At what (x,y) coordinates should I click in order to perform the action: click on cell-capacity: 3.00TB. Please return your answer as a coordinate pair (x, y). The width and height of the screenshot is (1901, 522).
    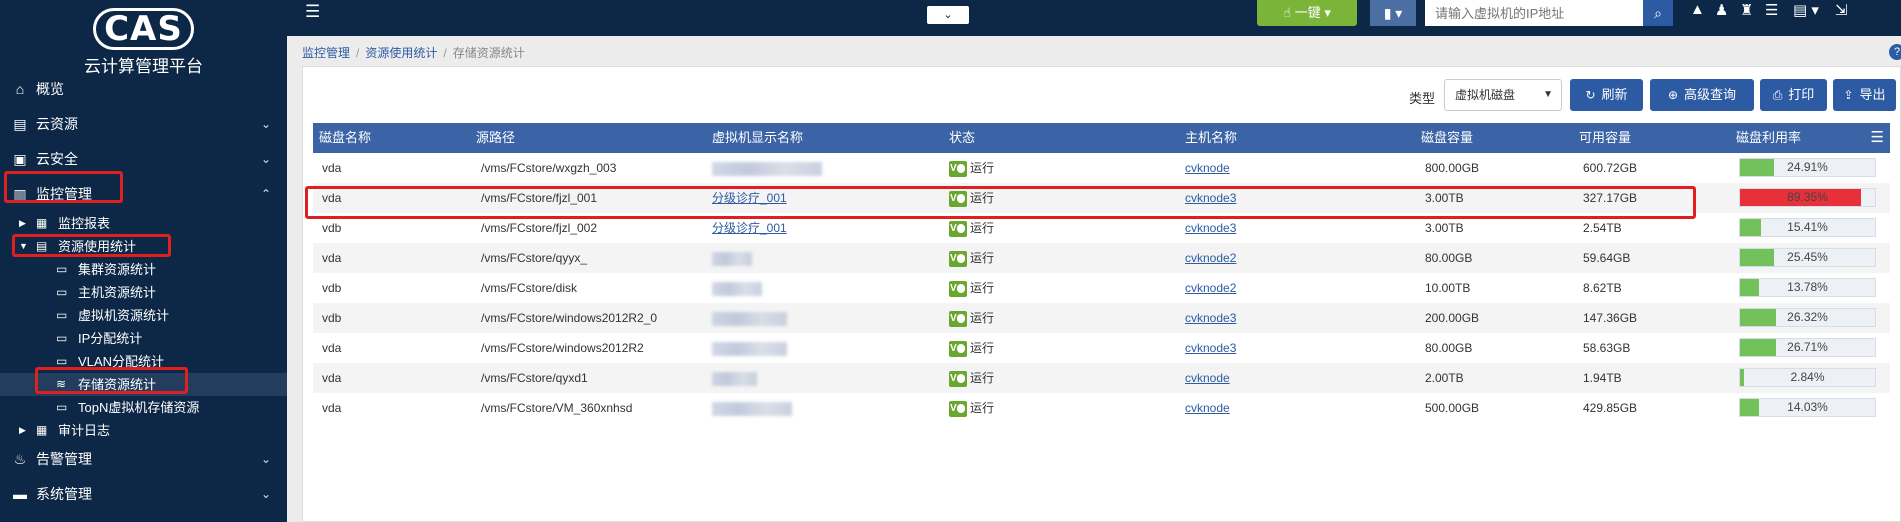
    Looking at the image, I should click on (1444, 228).